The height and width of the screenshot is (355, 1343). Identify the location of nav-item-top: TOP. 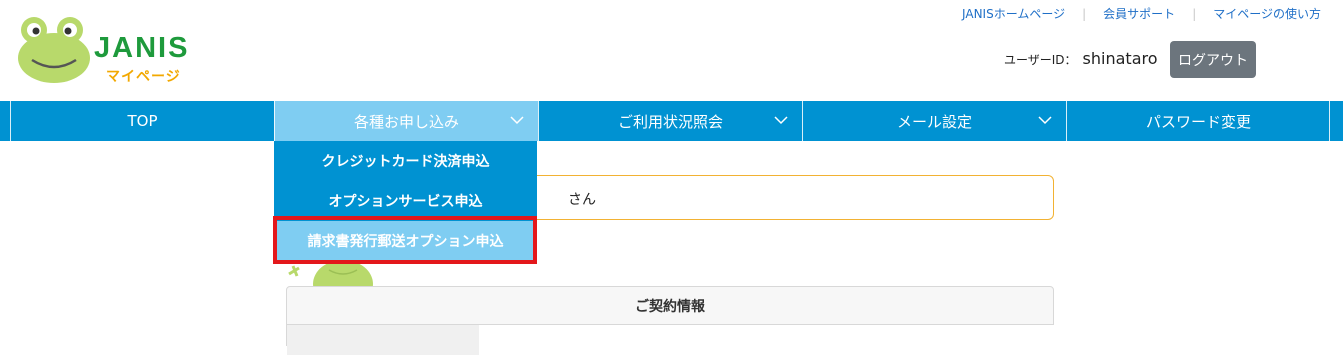
(142, 121).